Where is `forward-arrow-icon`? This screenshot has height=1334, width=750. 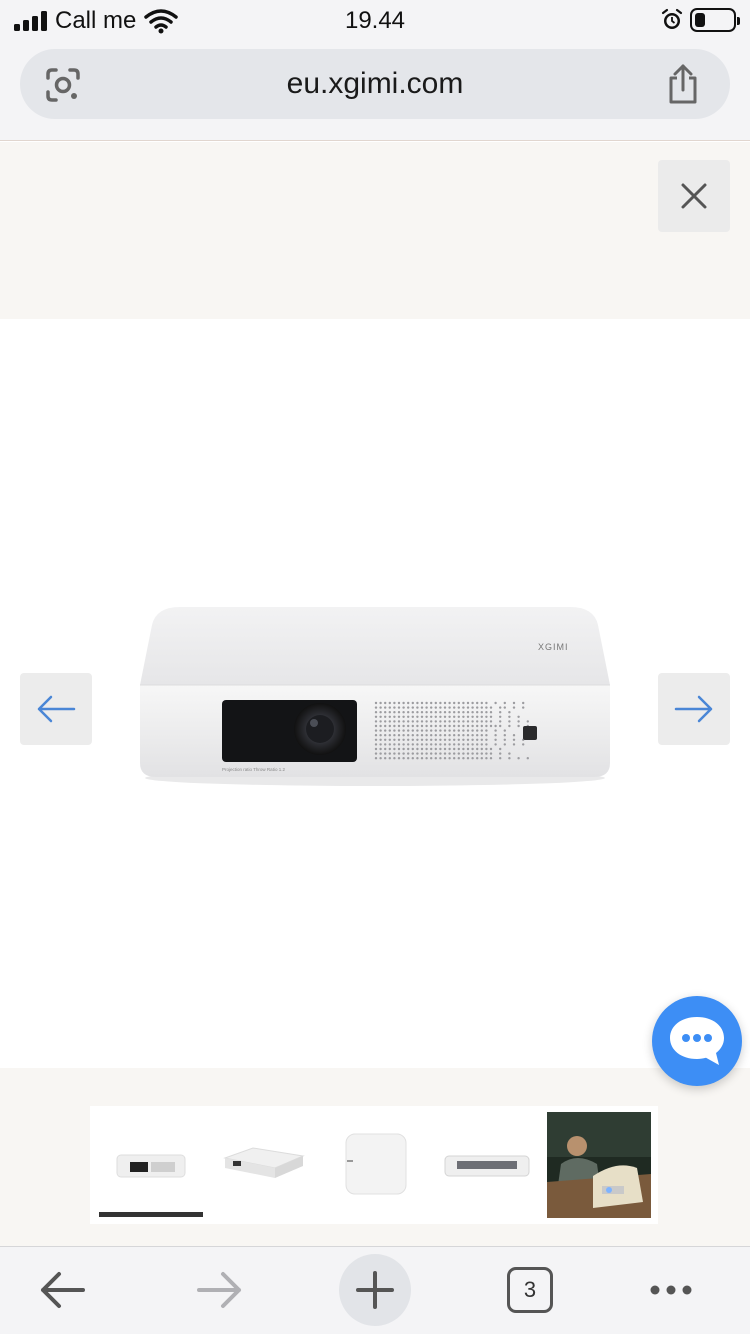 forward-arrow-icon is located at coordinates (219, 1290).